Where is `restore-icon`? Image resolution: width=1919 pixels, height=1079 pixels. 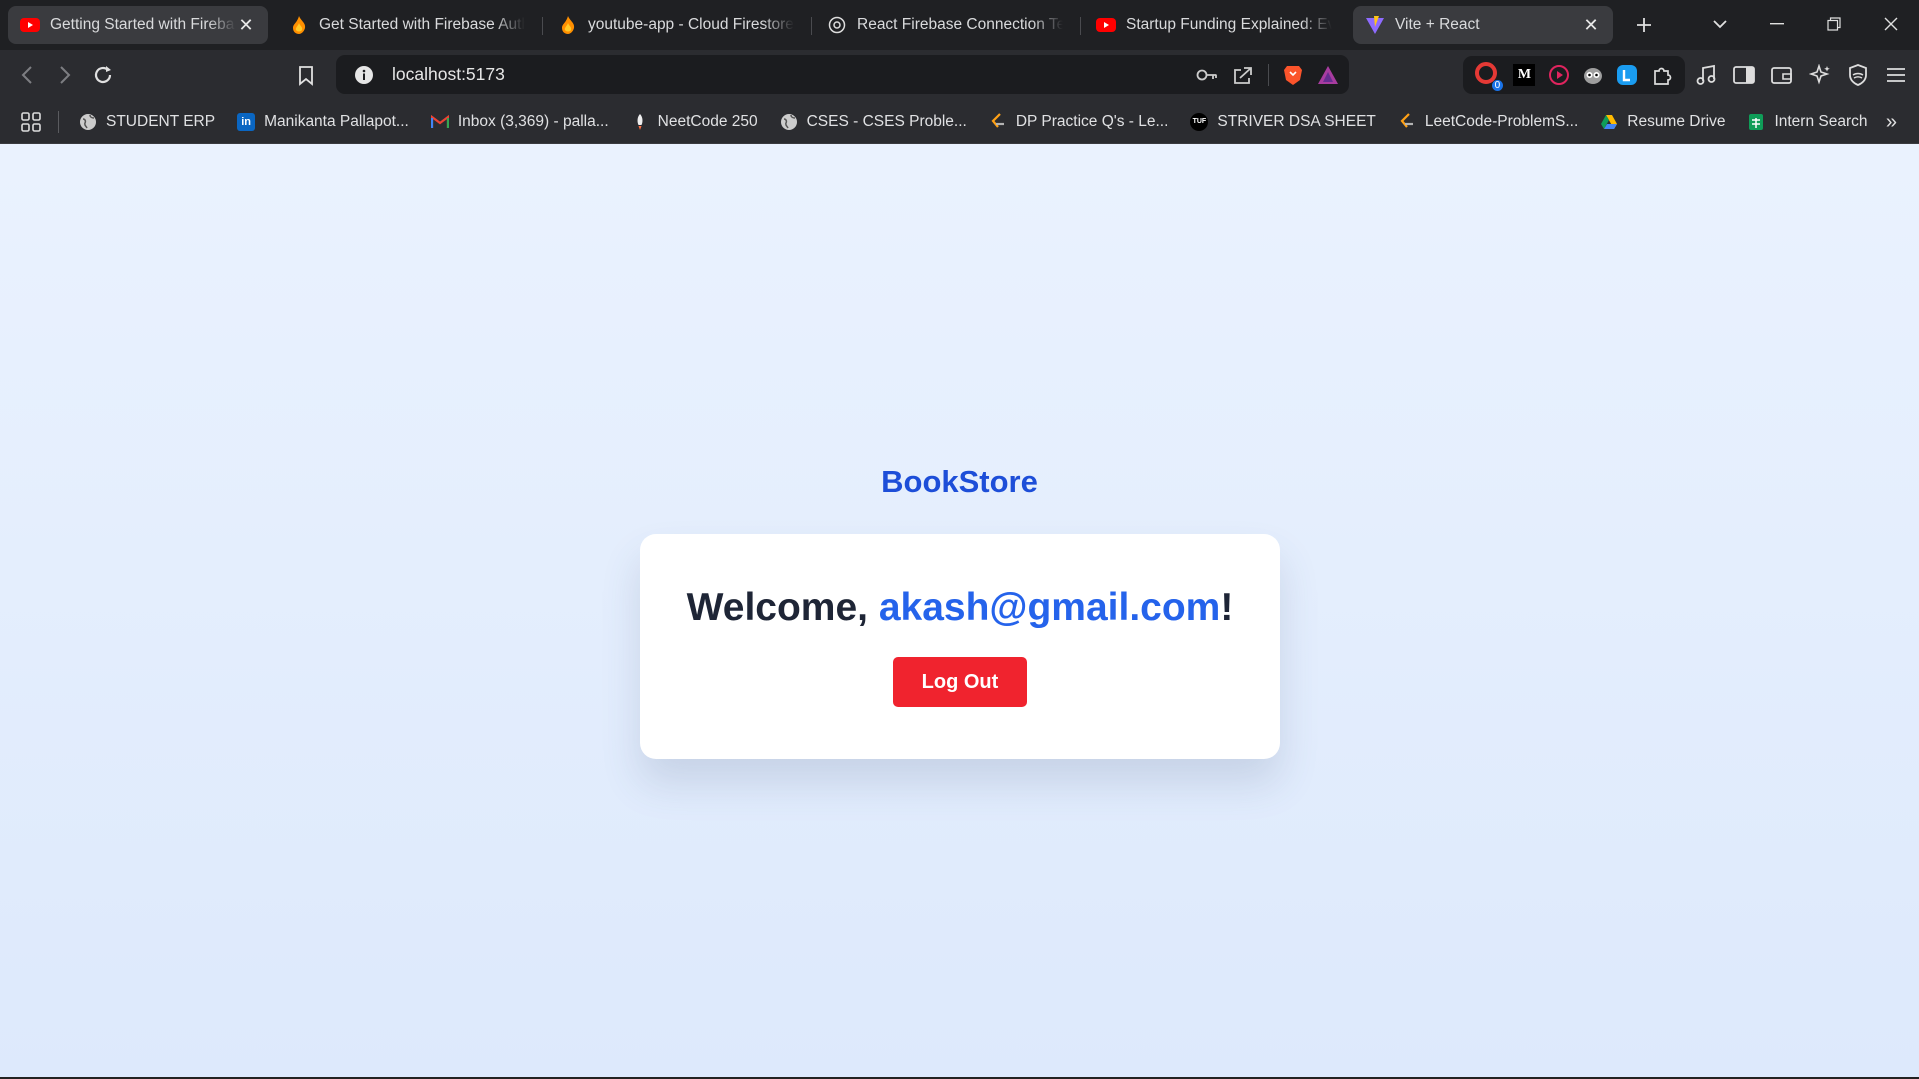
restore-icon is located at coordinates (1833, 24).